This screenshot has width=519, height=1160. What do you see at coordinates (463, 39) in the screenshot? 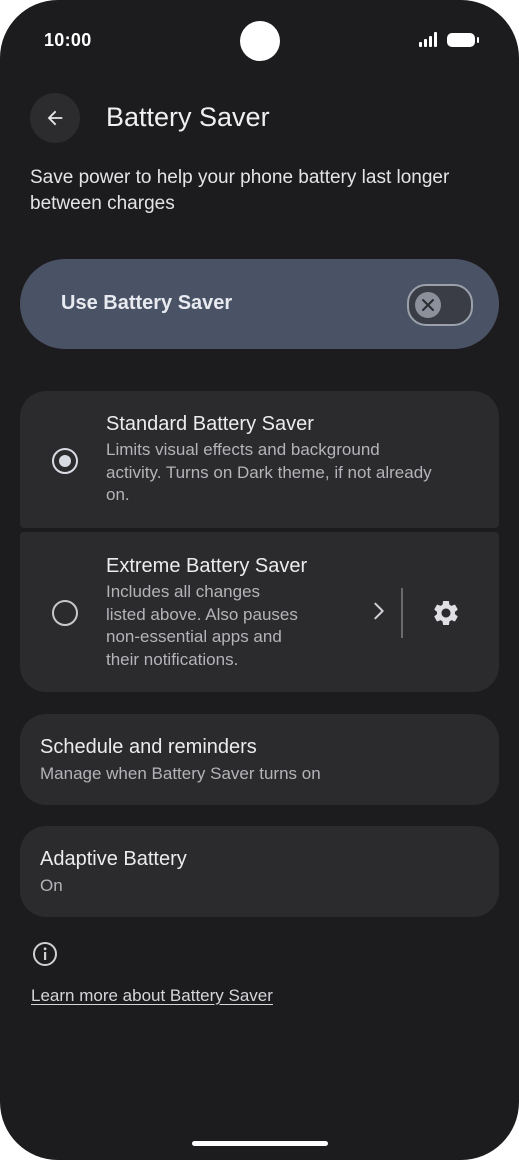
I see `battery-icon` at bounding box center [463, 39].